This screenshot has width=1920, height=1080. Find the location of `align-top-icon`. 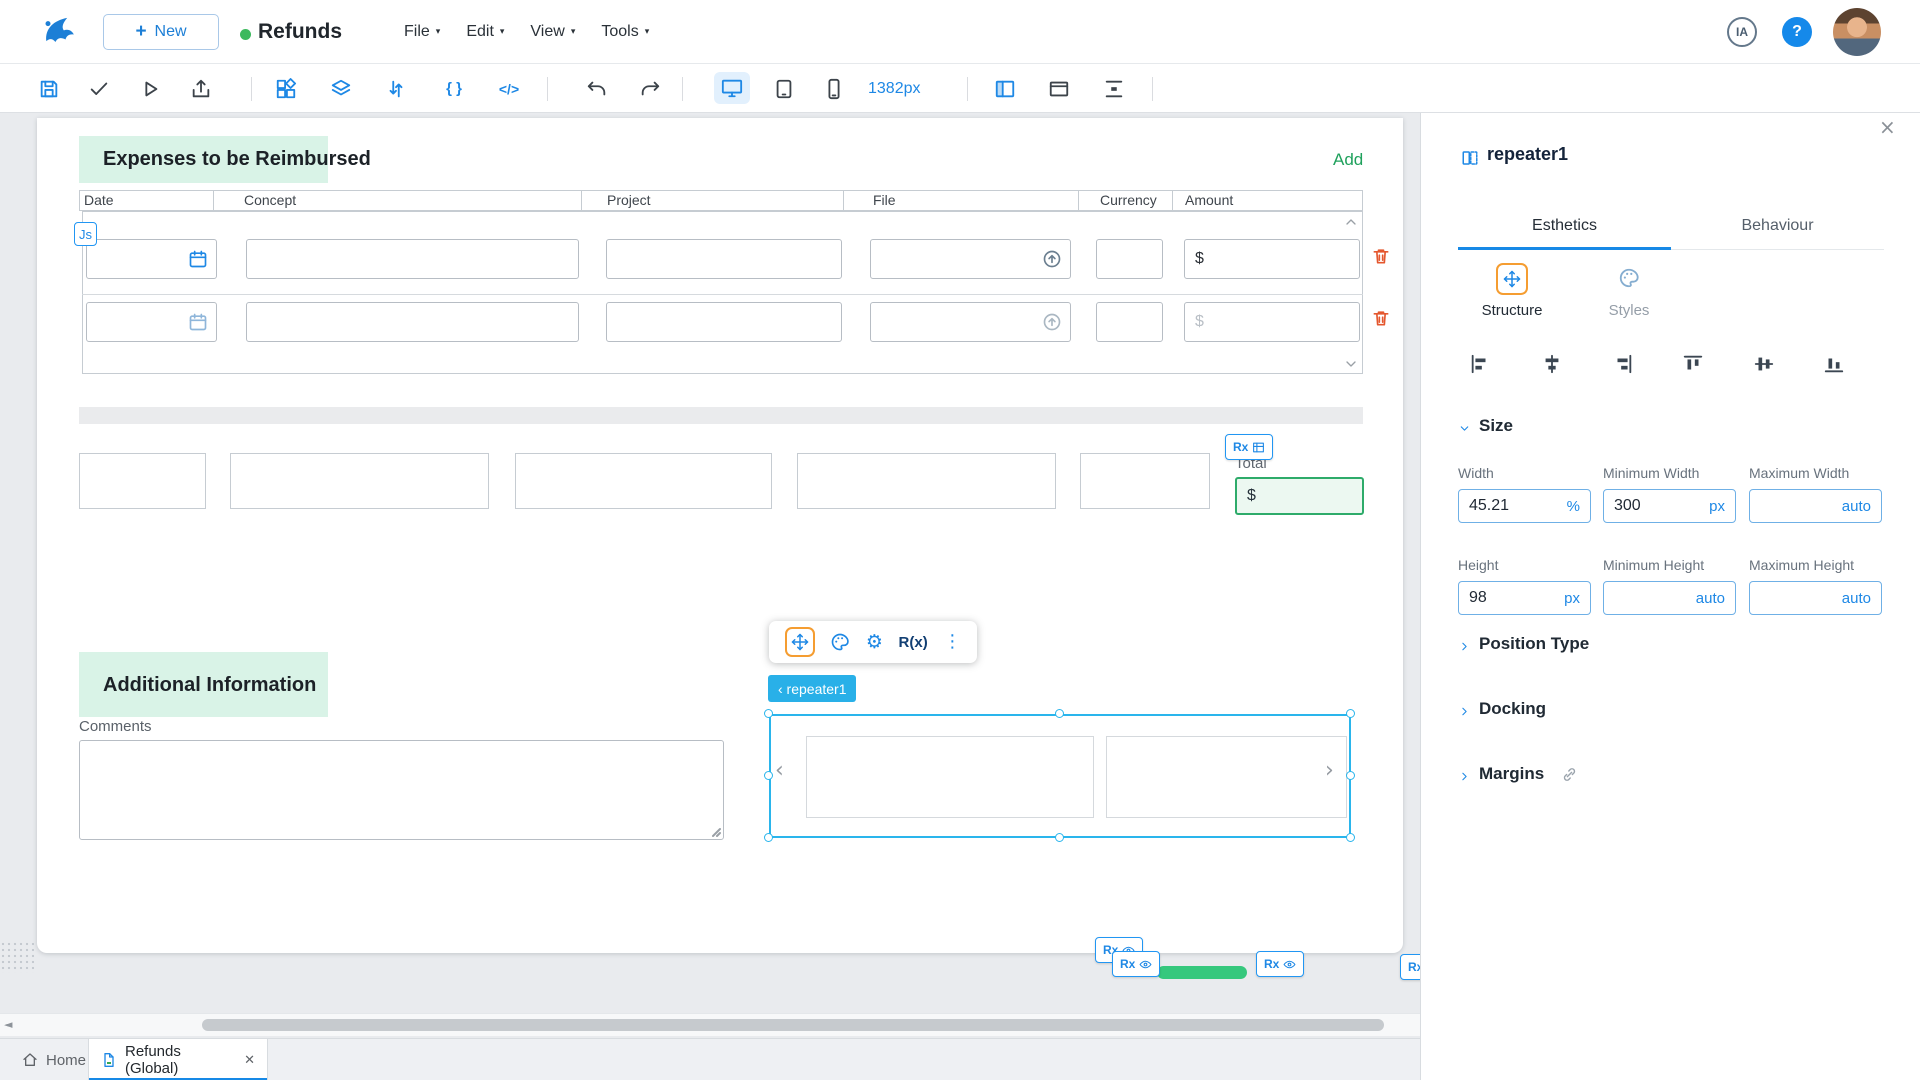

align-top-icon is located at coordinates (1693, 364).